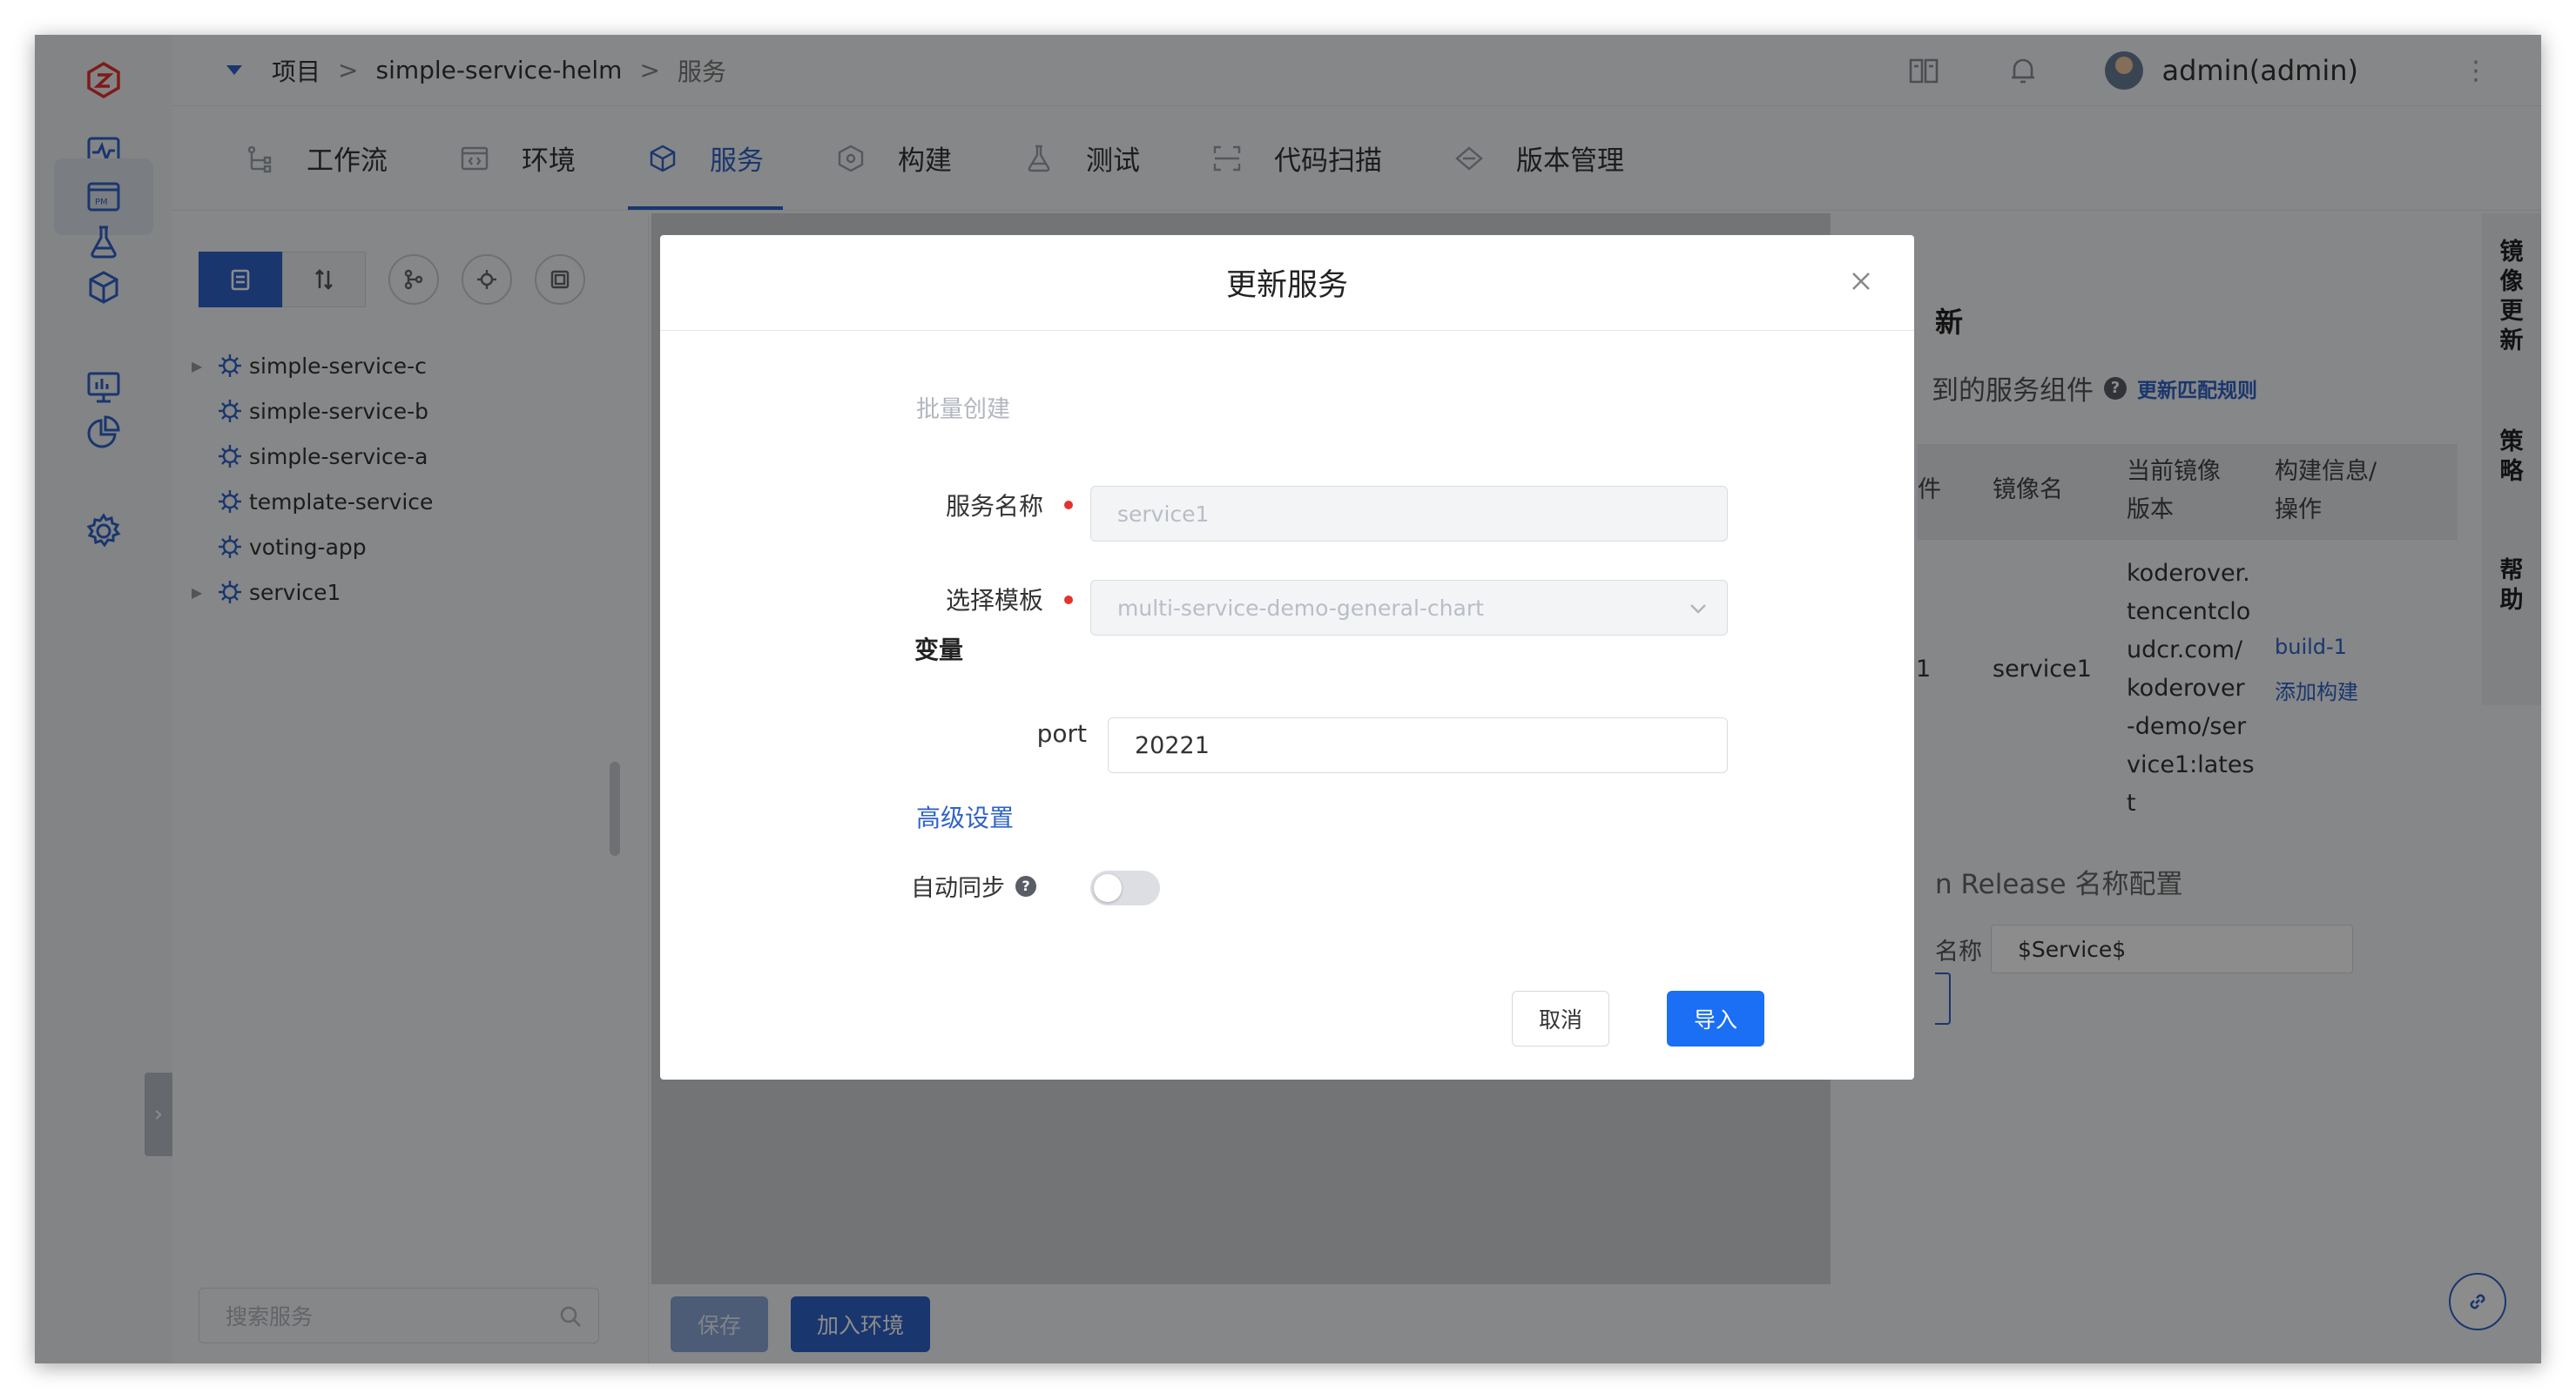 Image resolution: width=2576 pixels, height=1400 pixels. I want to click on port-input: 20221, so click(1418, 745).